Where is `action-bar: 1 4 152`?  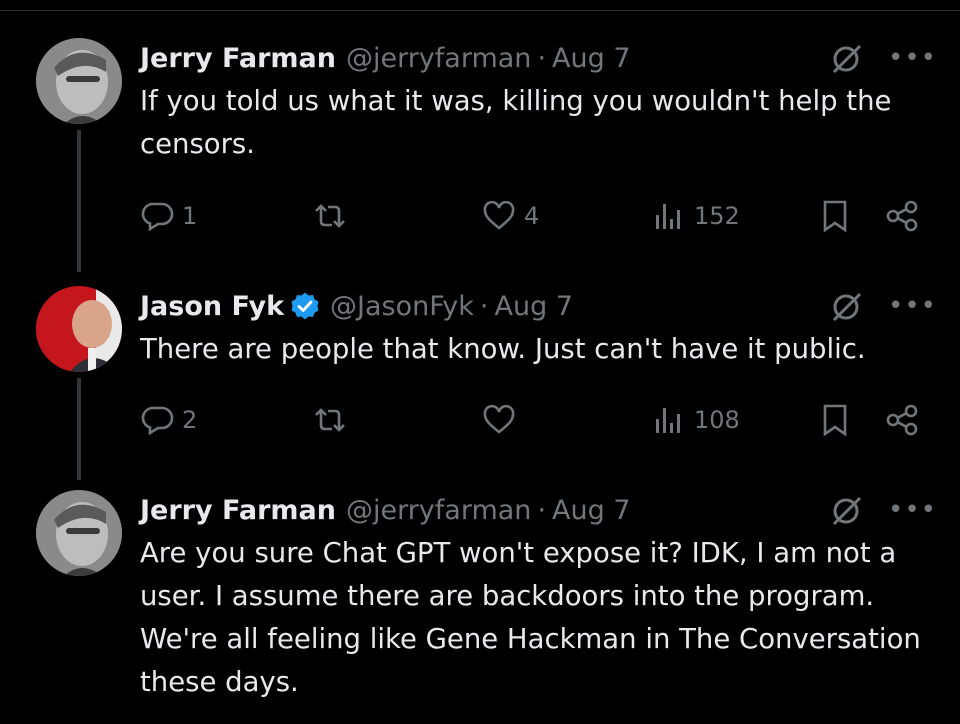 action-bar: 1 4 152 is located at coordinates (535, 216).